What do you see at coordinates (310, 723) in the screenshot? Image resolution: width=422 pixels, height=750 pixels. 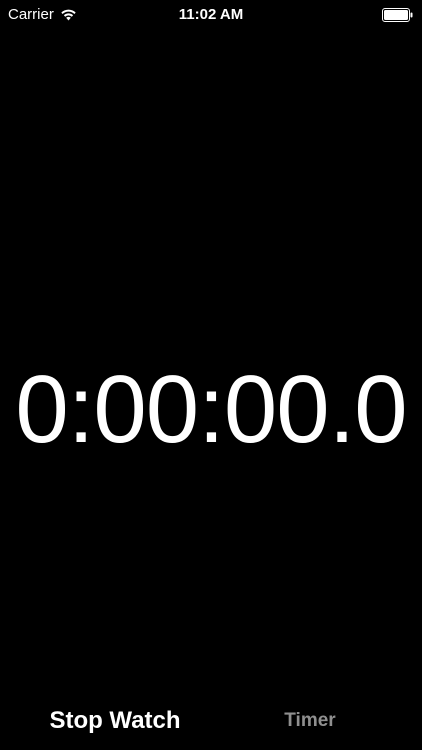 I see `tab-timer: Timer` at bounding box center [310, 723].